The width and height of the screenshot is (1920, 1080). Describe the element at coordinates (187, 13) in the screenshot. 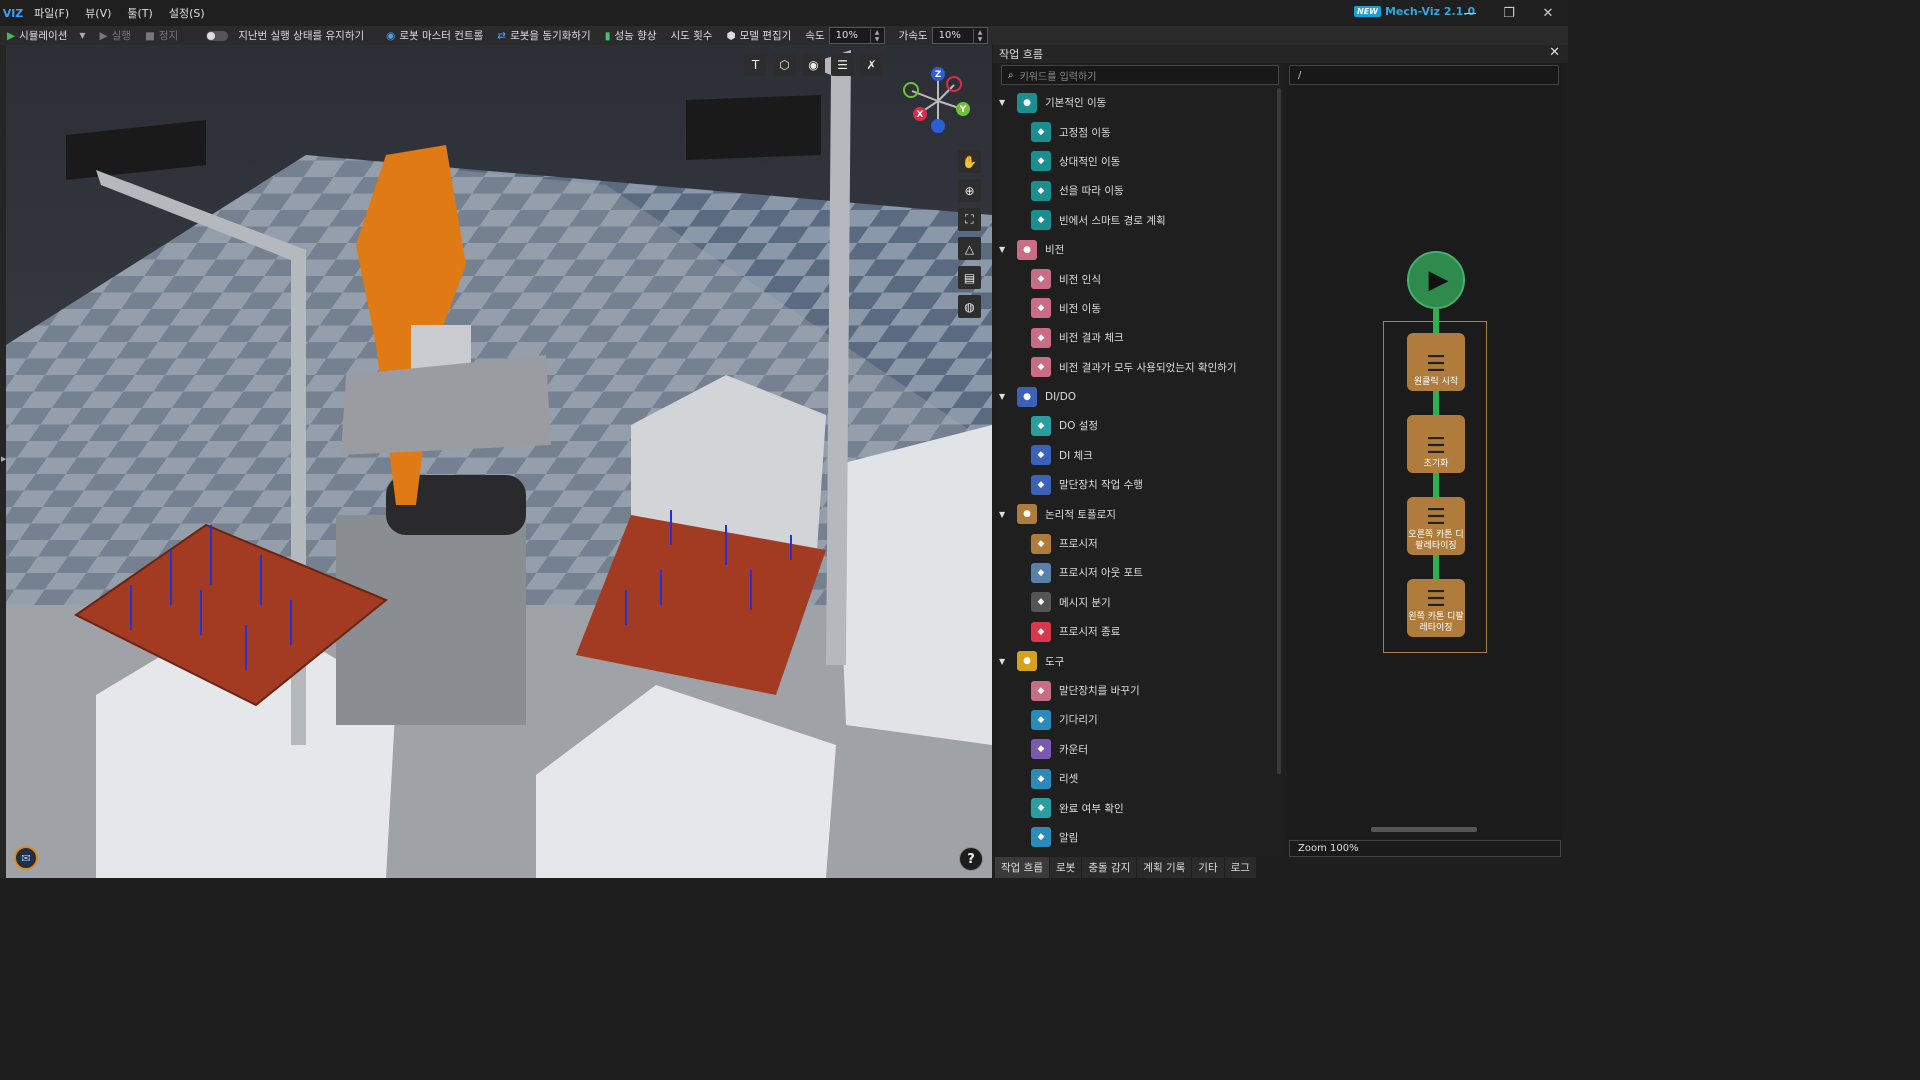

I see `menu-settings: 설정(S)` at that location.